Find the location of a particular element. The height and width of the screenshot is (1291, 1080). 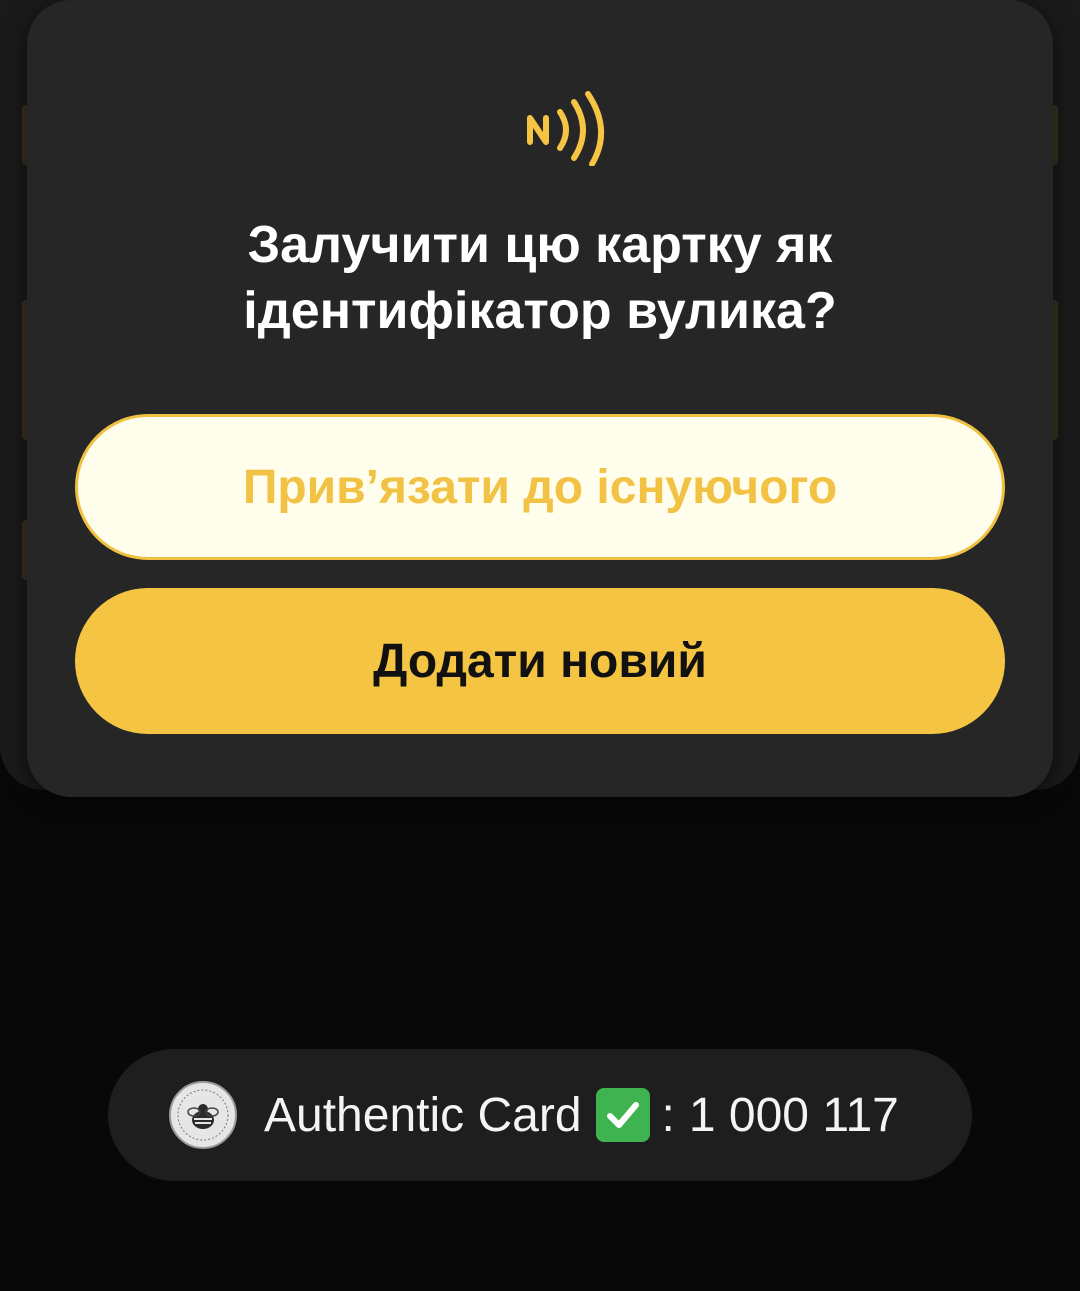

link-existing-button: Прив’язати до існуючого is located at coordinates (540, 487).